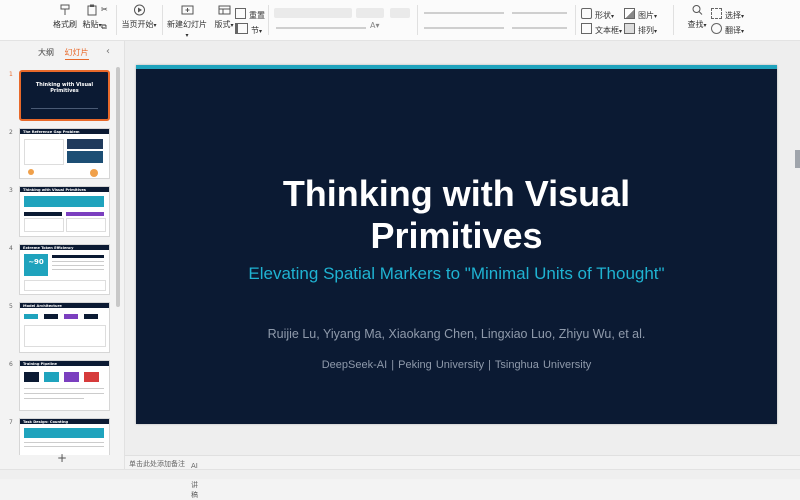  Describe the element at coordinates (313, 13) in the screenshot. I see `font-name-field` at that location.